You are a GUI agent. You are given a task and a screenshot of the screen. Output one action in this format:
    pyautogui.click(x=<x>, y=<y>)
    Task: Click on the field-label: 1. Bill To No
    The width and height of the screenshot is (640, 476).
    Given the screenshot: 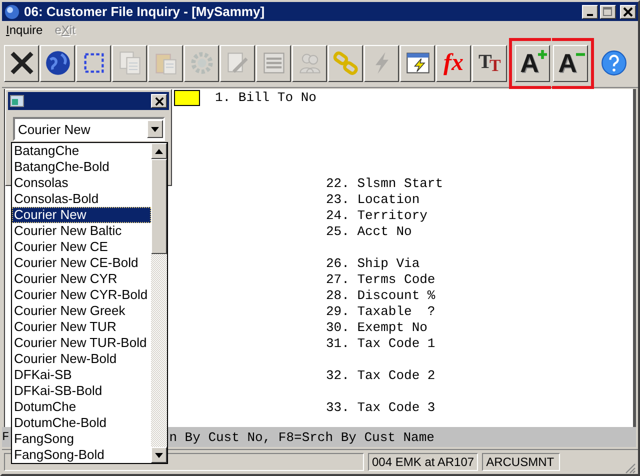 What is the action you would take?
    pyautogui.click(x=265, y=98)
    